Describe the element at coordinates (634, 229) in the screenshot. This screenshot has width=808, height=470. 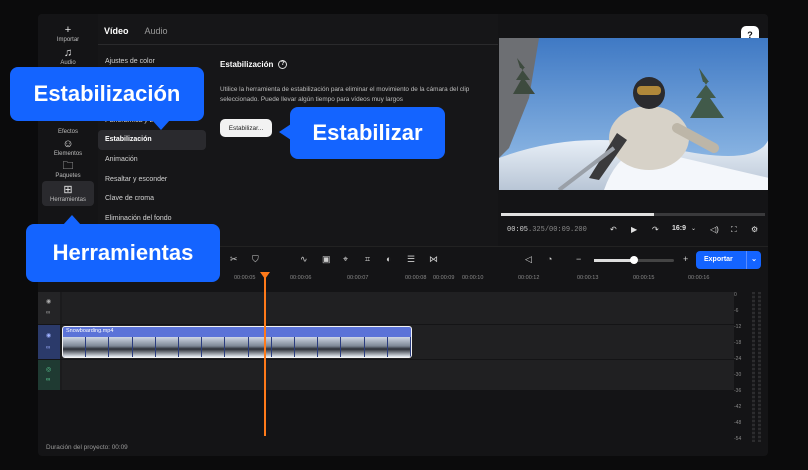
I see `play-icon: ▶` at that location.